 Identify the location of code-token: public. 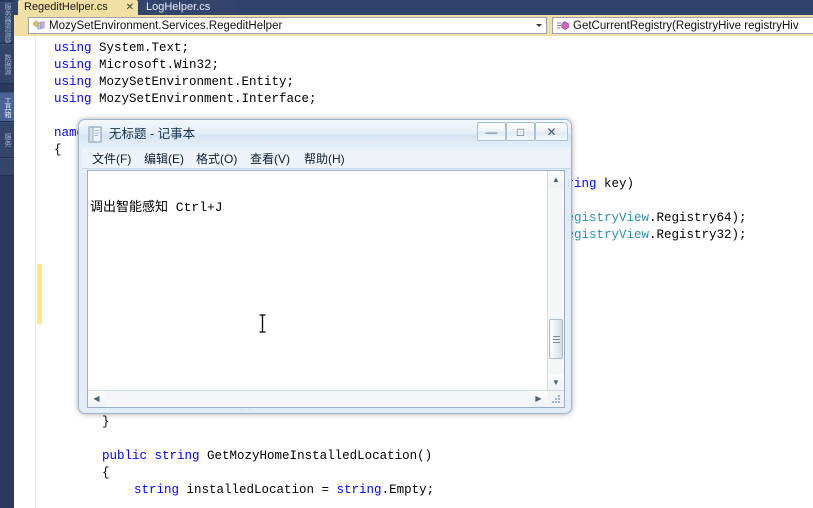
(125, 456).